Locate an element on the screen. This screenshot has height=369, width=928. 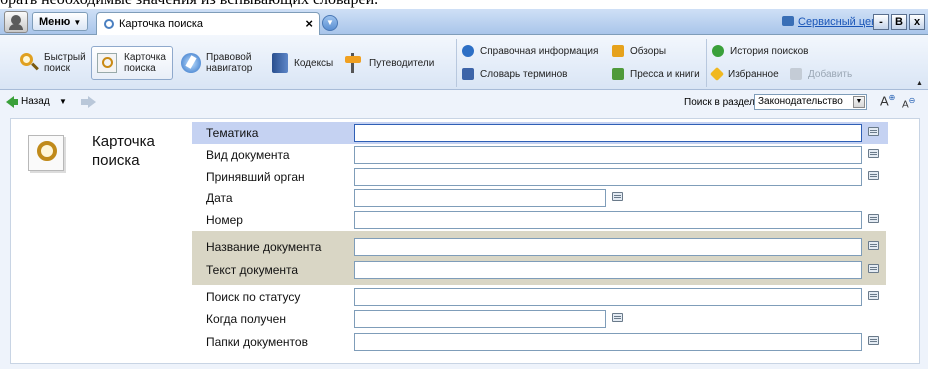
doc-text-input is located at coordinates (608, 270).